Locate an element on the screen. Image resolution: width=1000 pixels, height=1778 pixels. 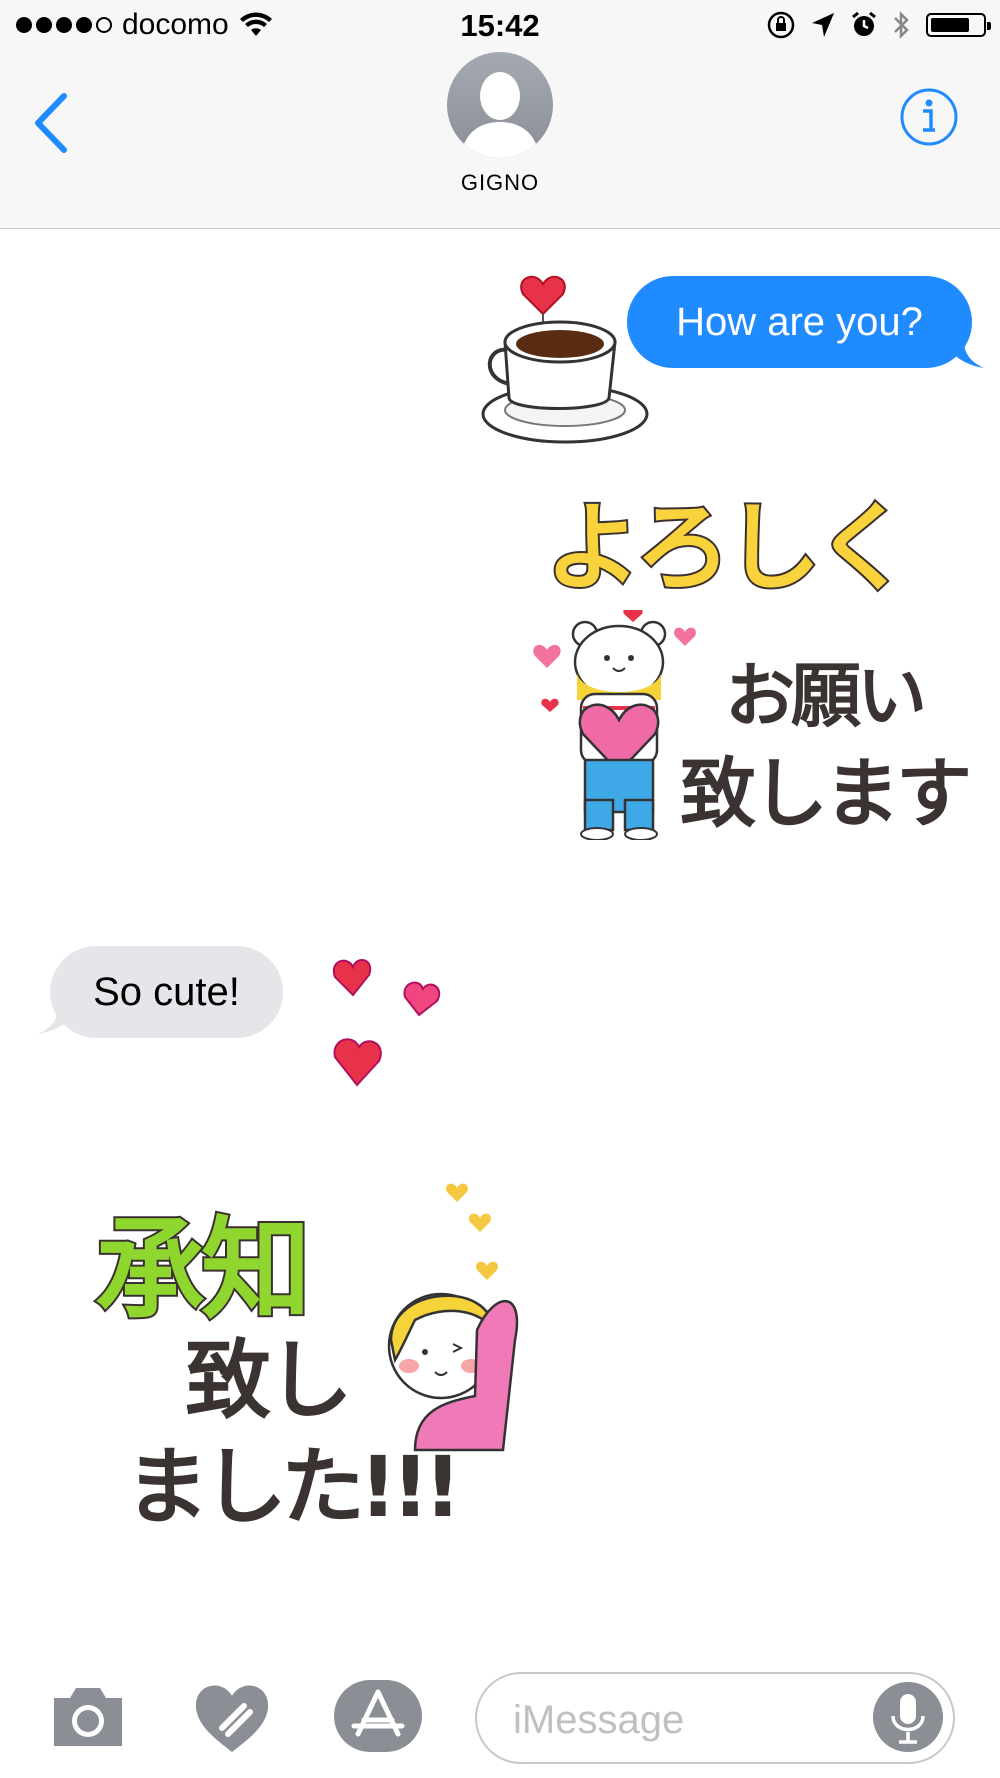
composer-bar: iMessage is located at coordinates (500, 1719).